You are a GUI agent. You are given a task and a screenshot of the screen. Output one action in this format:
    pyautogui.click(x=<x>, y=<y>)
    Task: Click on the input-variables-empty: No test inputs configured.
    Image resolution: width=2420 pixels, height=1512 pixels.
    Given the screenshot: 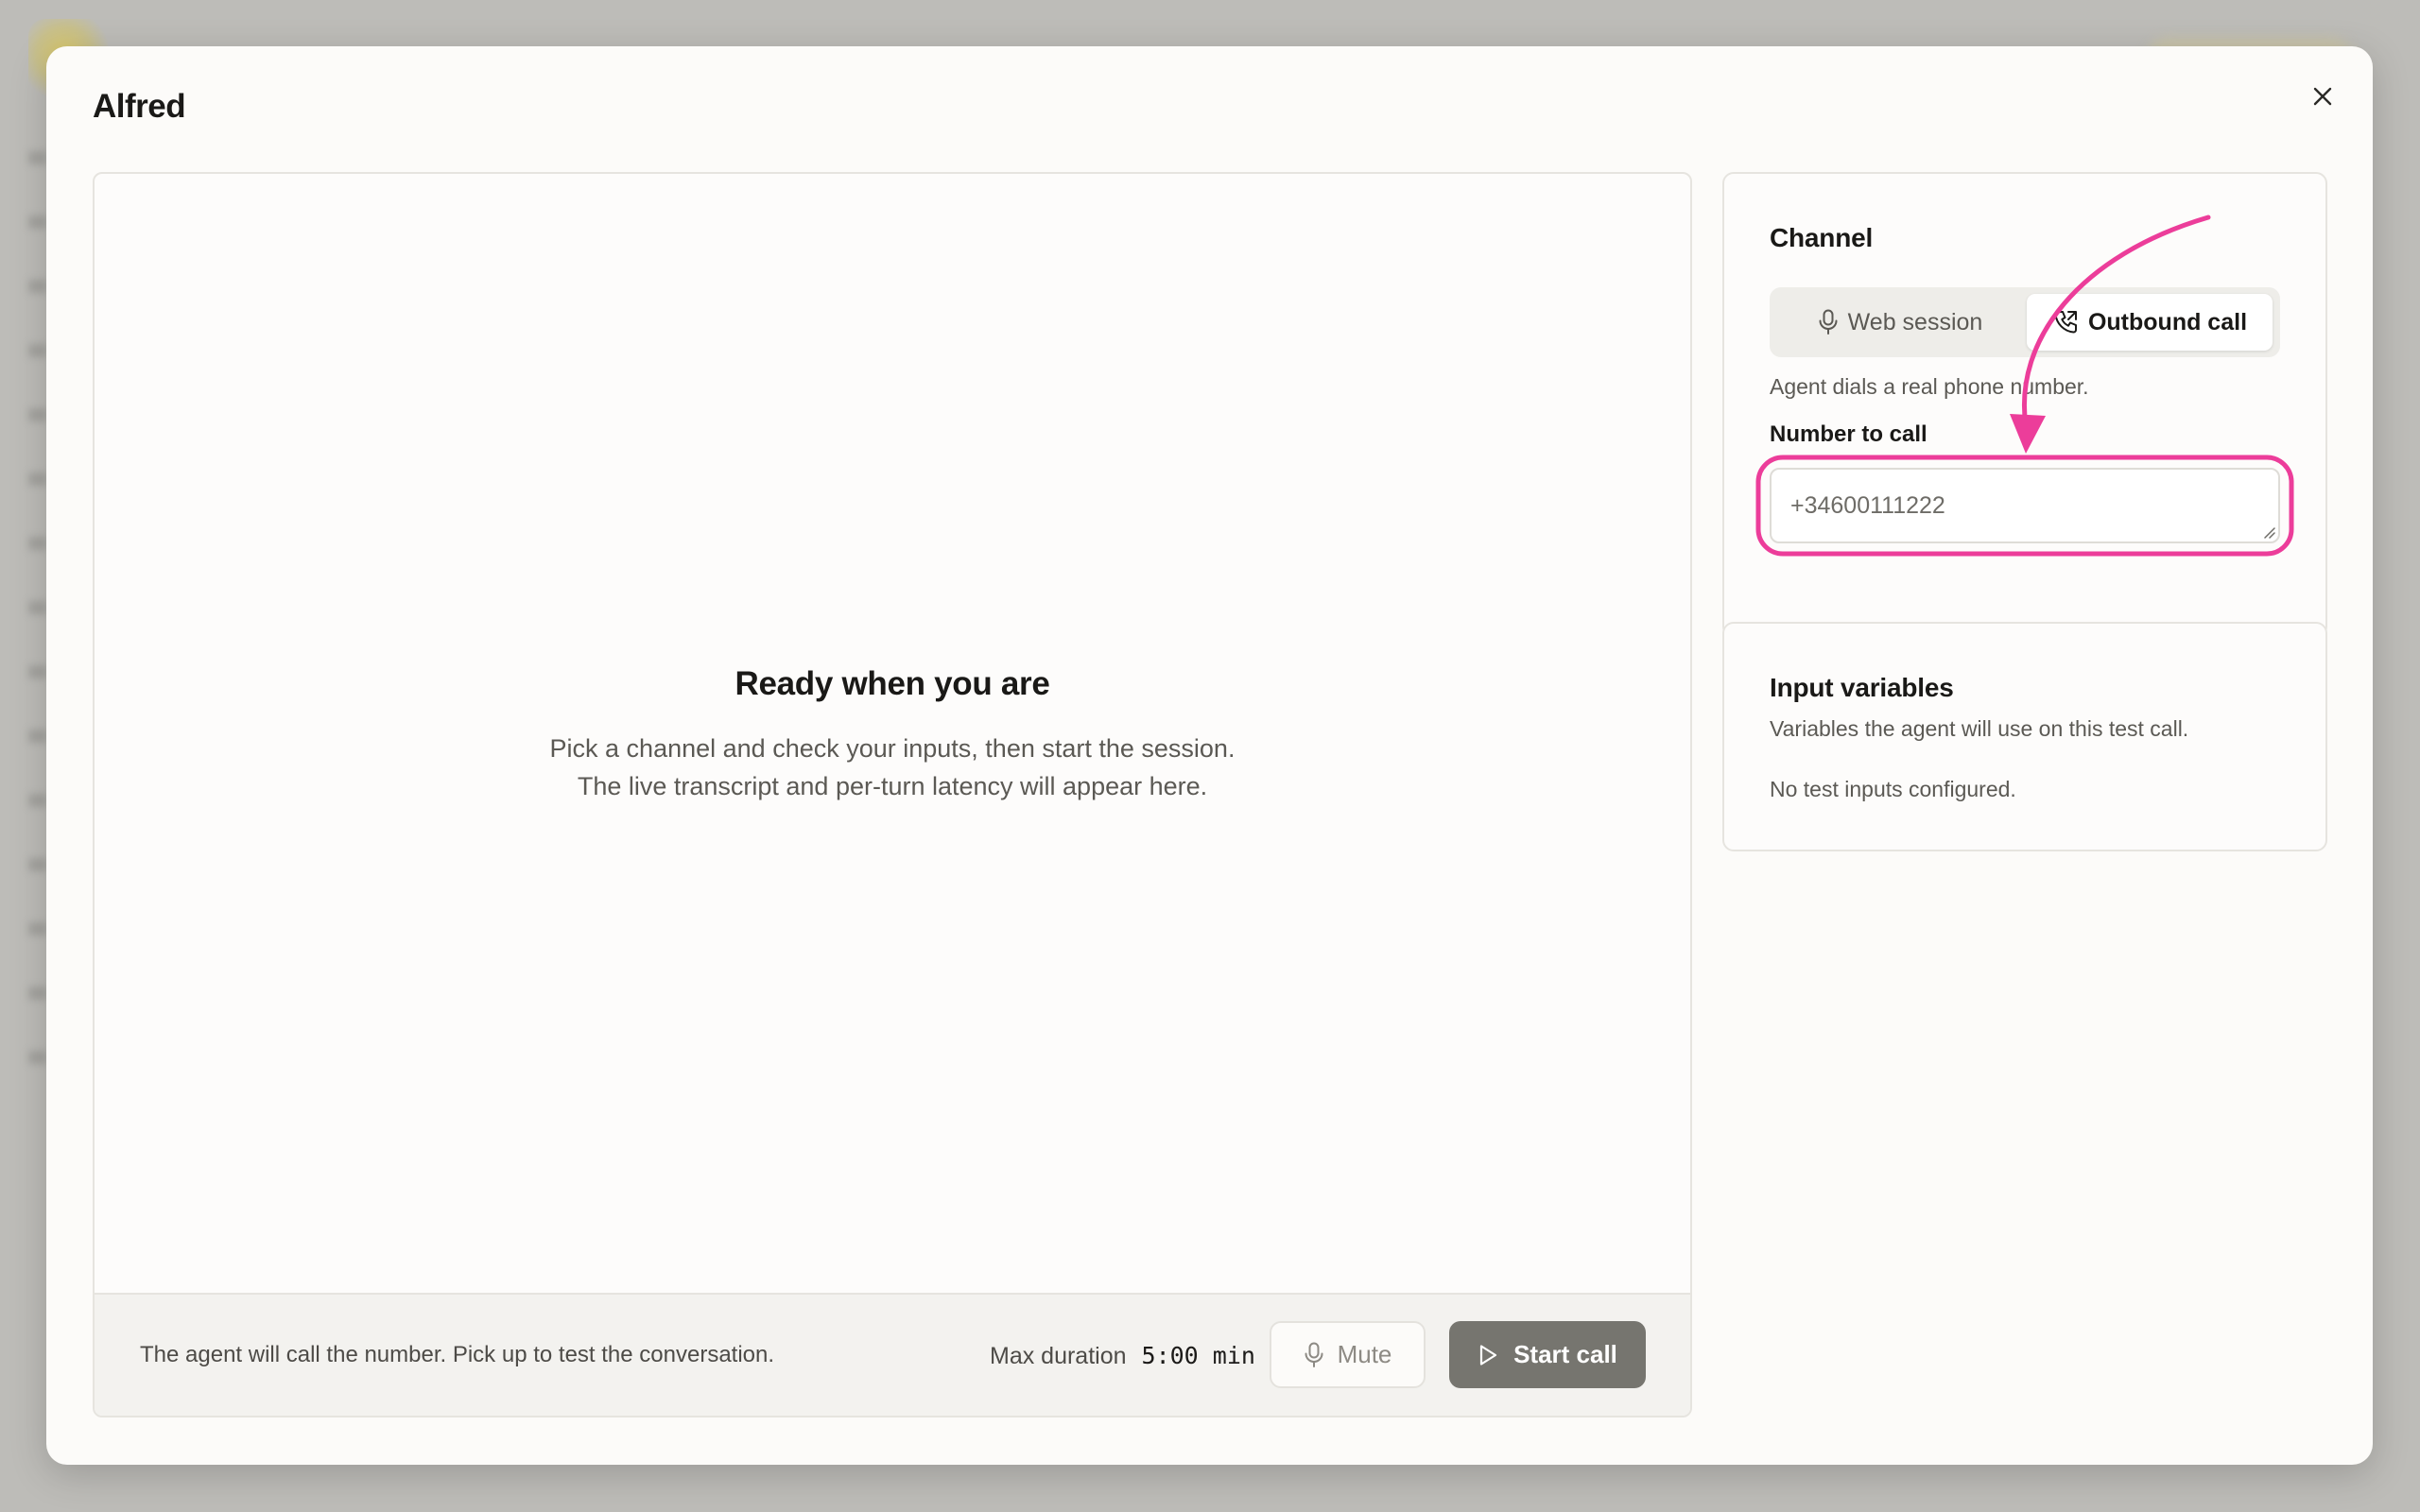 What is the action you would take?
    pyautogui.click(x=1893, y=789)
    